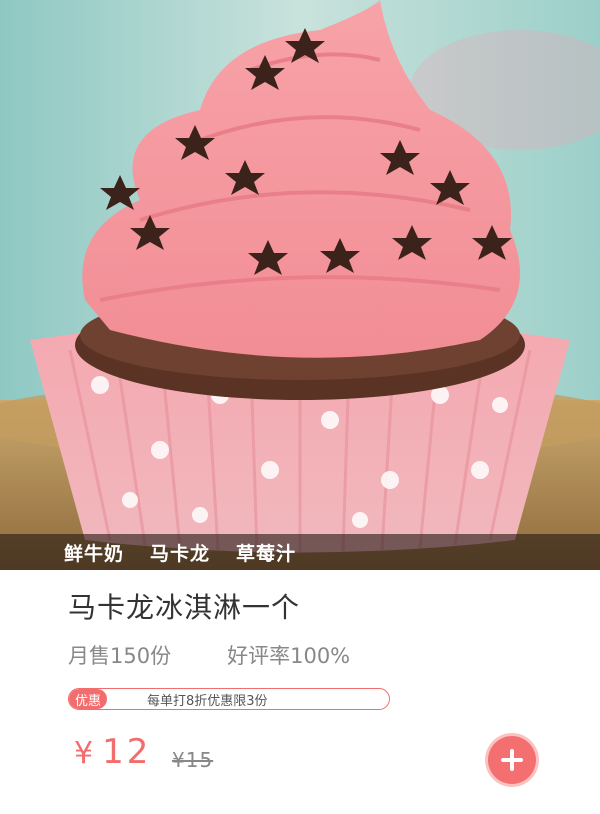 This screenshot has height=814, width=600. Describe the element at coordinates (300, 552) in the screenshot. I see `ingredient-tags: 鲜牛奶 马卡龙 草莓汁` at that location.